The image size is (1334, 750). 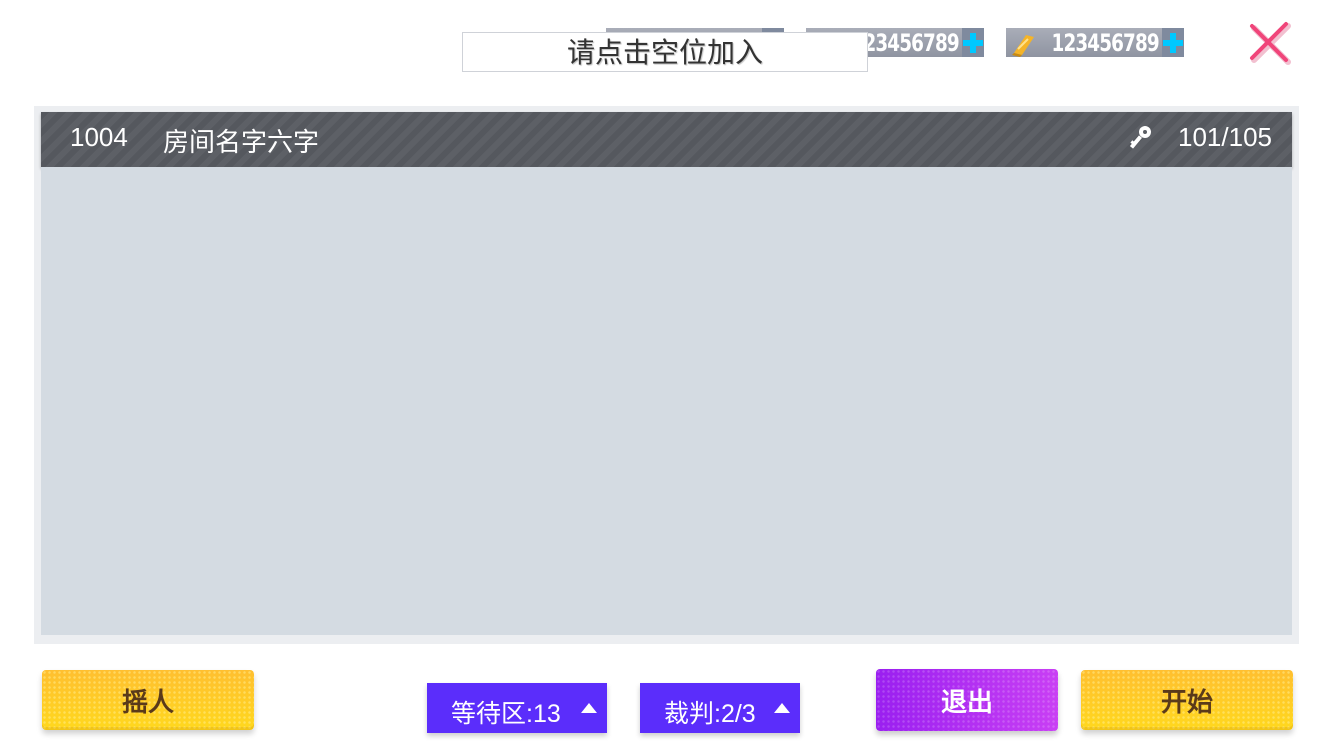 What do you see at coordinates (1225, 137) in the screenshot?
I see `room-player-count: 101/105` at bounding box center [1225, 137].